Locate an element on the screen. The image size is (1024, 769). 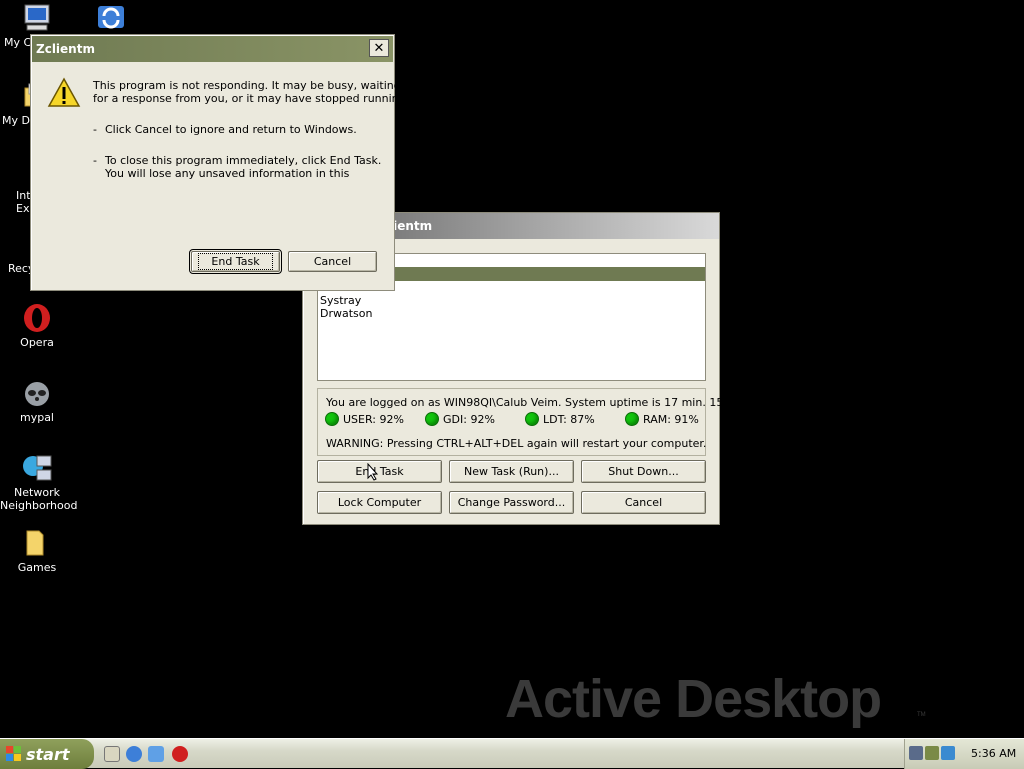
system-tray: 5:36 AM is located at coordinates (964, 754).